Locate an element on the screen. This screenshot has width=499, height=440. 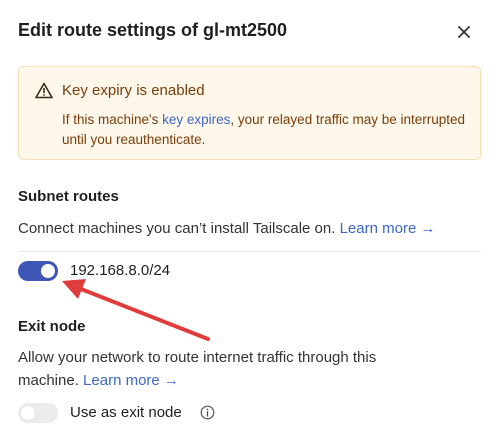
dialog-title: Edit route settings of gl-mt2500 is located at coordinates (153, 30).